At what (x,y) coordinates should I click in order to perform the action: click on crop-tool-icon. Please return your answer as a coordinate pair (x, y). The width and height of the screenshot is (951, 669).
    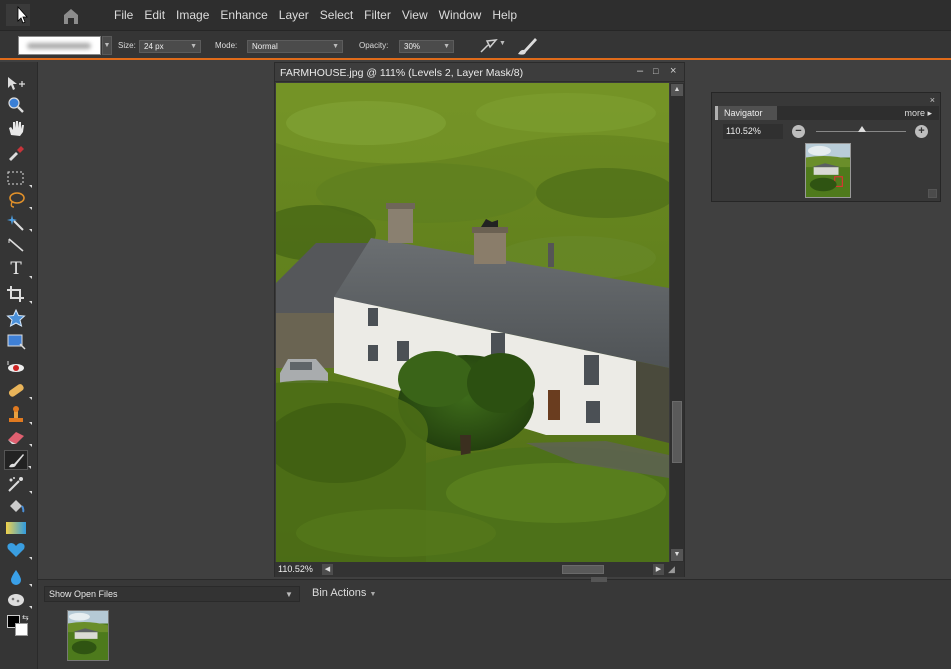
    Looking at the image, I should click on (18, 294).